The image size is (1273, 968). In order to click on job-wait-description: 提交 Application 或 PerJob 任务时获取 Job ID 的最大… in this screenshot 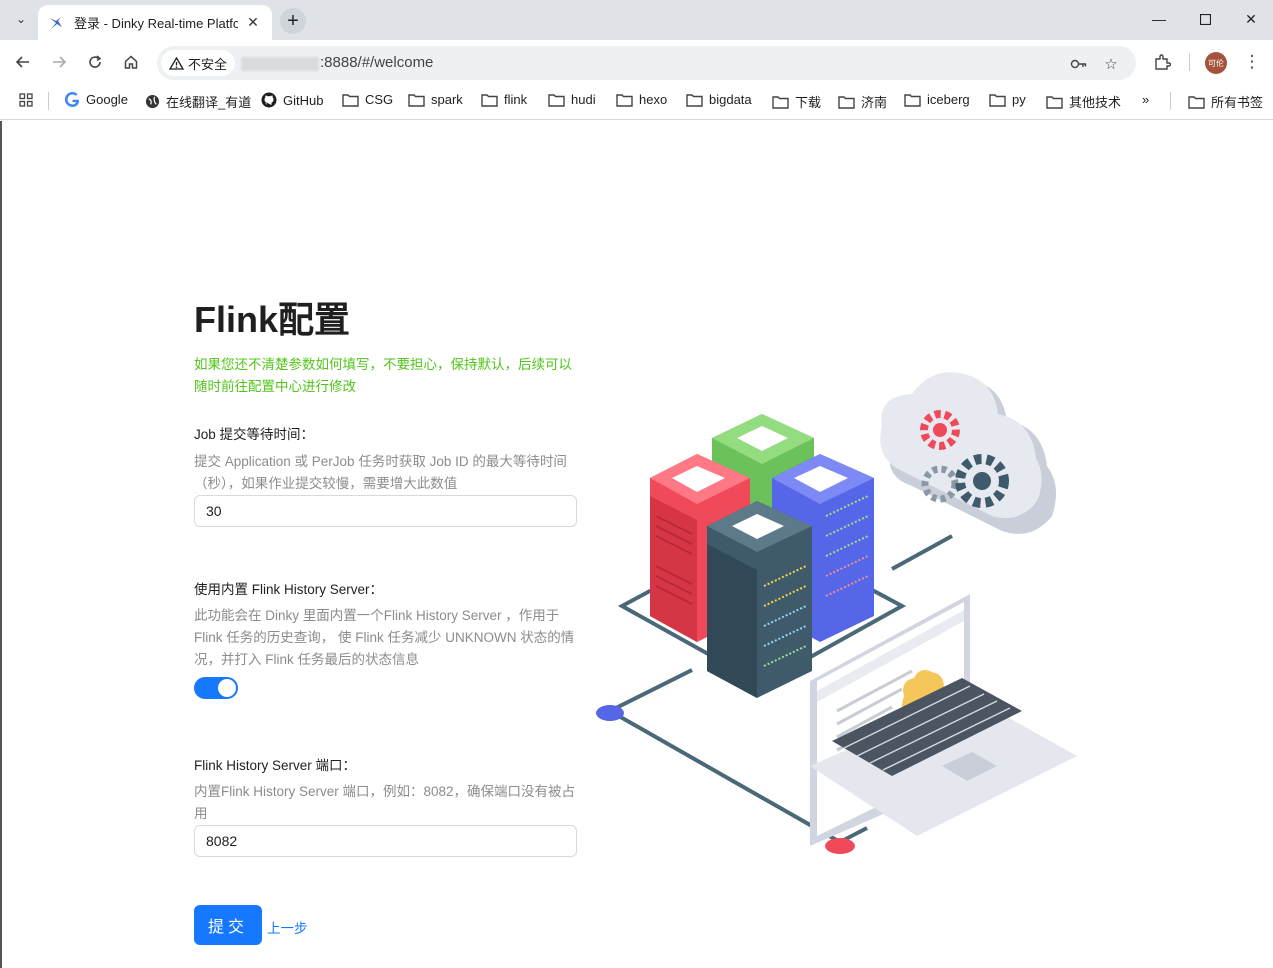, I will do `click(380, 472)`.